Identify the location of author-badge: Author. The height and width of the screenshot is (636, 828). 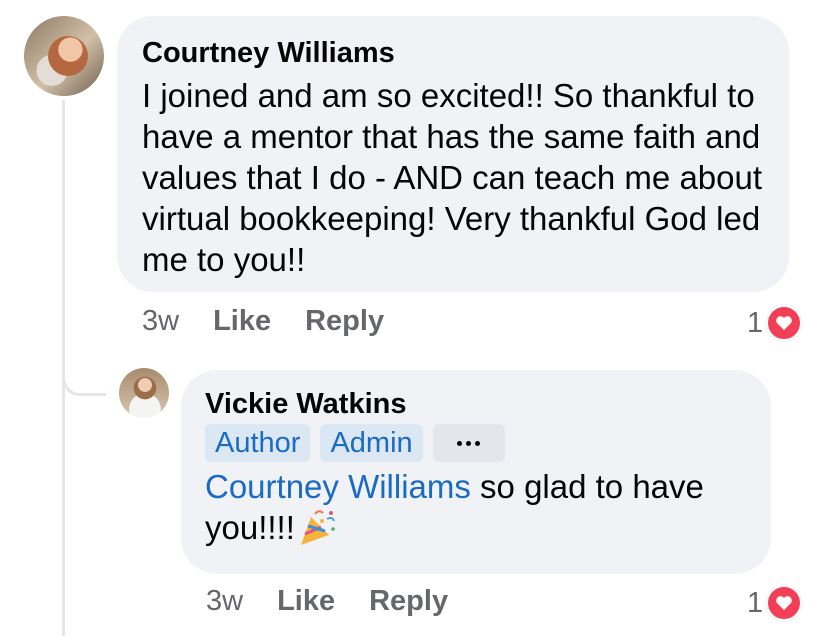
(258, 443).